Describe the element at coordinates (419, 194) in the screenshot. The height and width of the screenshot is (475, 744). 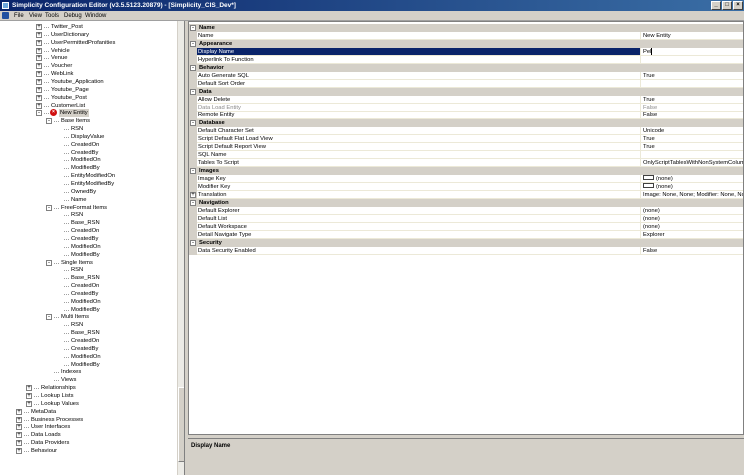
I see `property-name: Translation` at that location.